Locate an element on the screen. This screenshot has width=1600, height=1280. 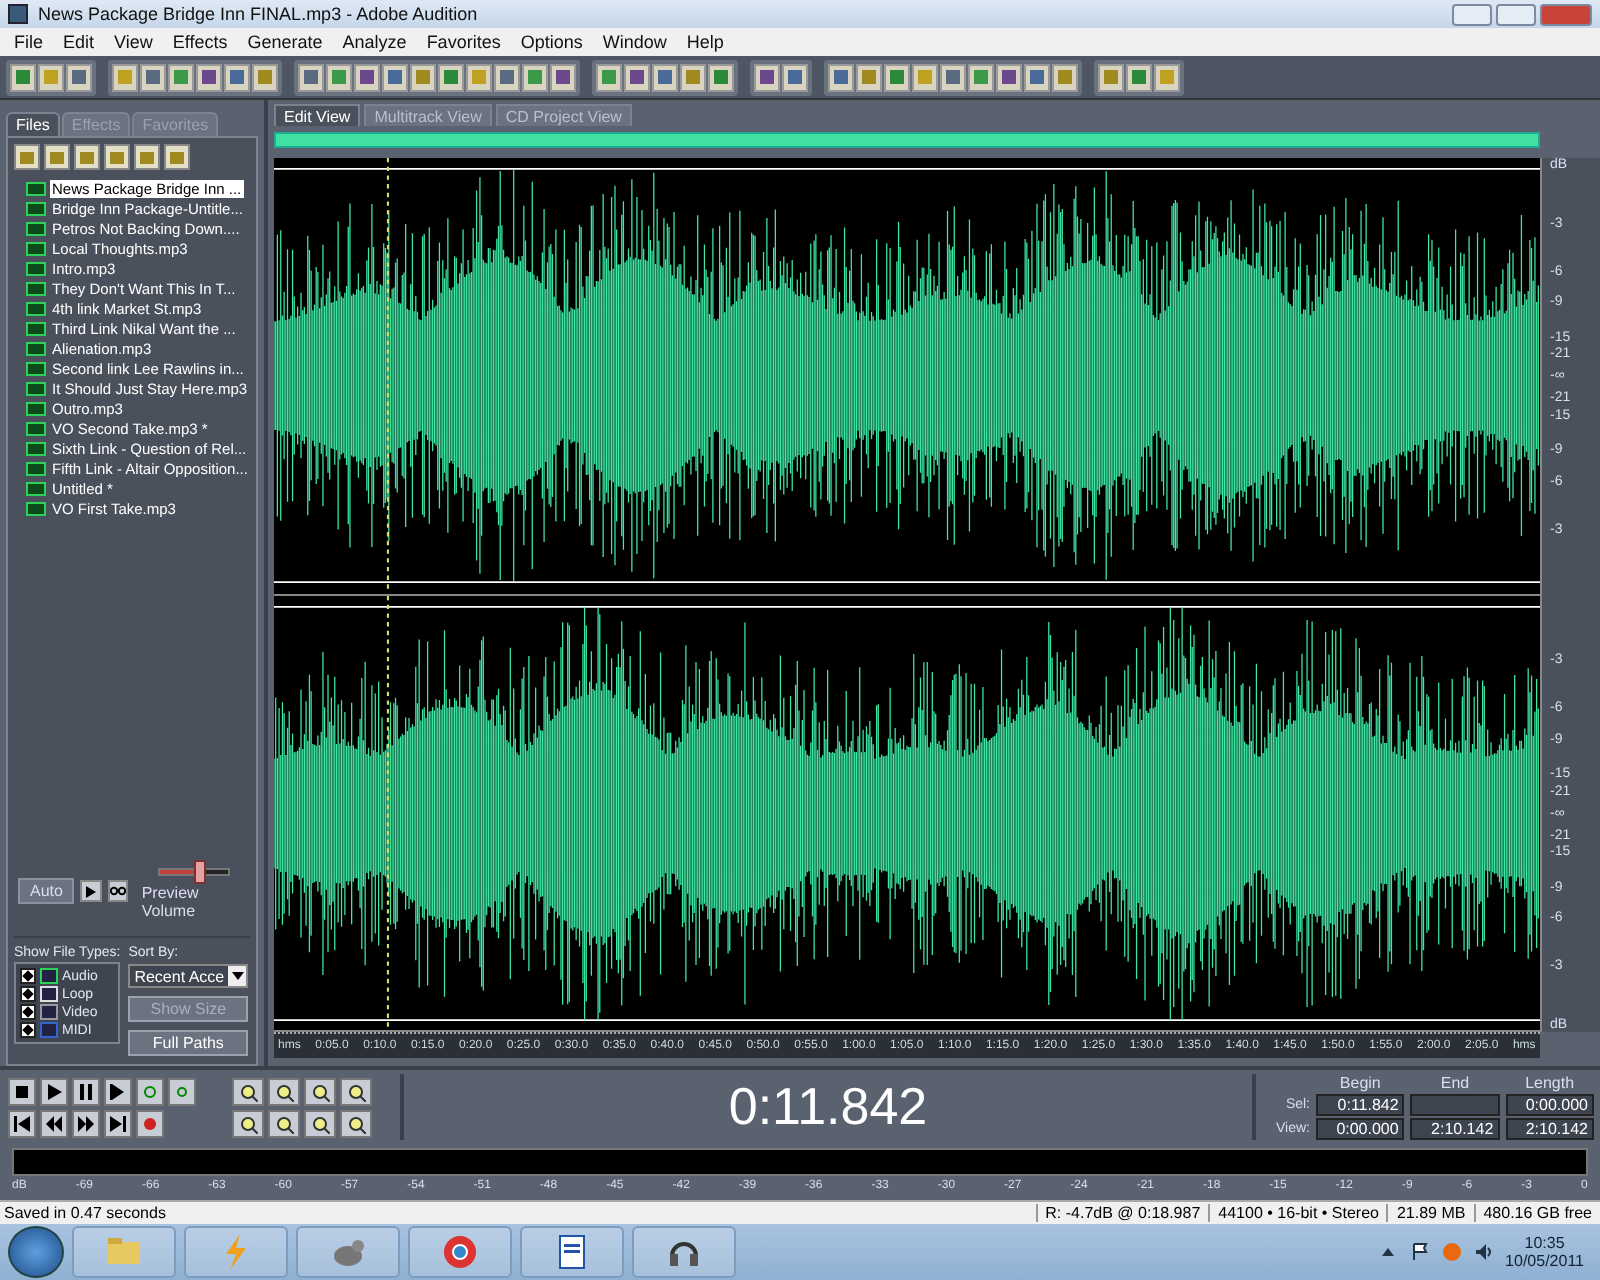
menu-item: Effects is located at coordinates (200, 42).